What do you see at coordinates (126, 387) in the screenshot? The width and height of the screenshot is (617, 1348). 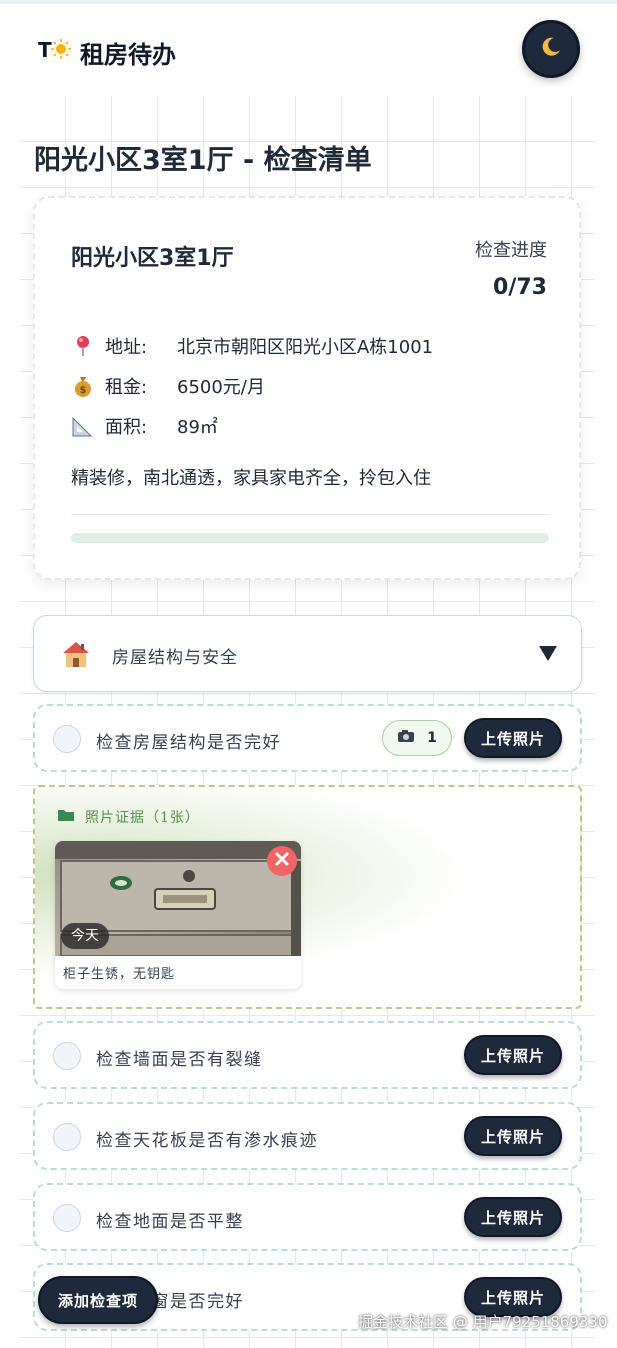 I see `rent-label: 租金:` at bounding box center [126, 387].